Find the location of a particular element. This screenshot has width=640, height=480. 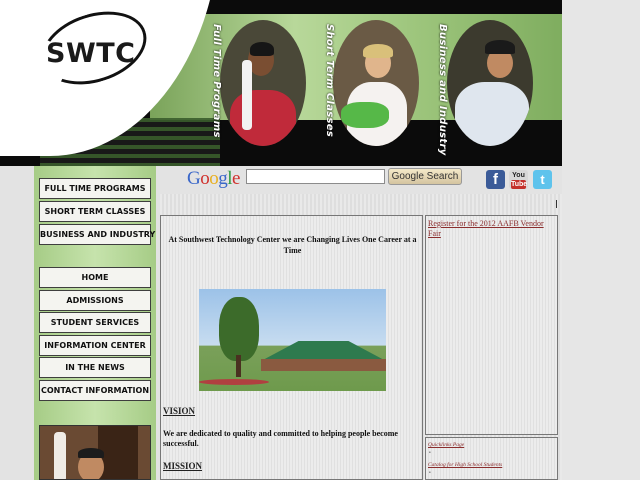

nav-contact-information: CONTACT INFORMATION is located at coordinates (95, 390).